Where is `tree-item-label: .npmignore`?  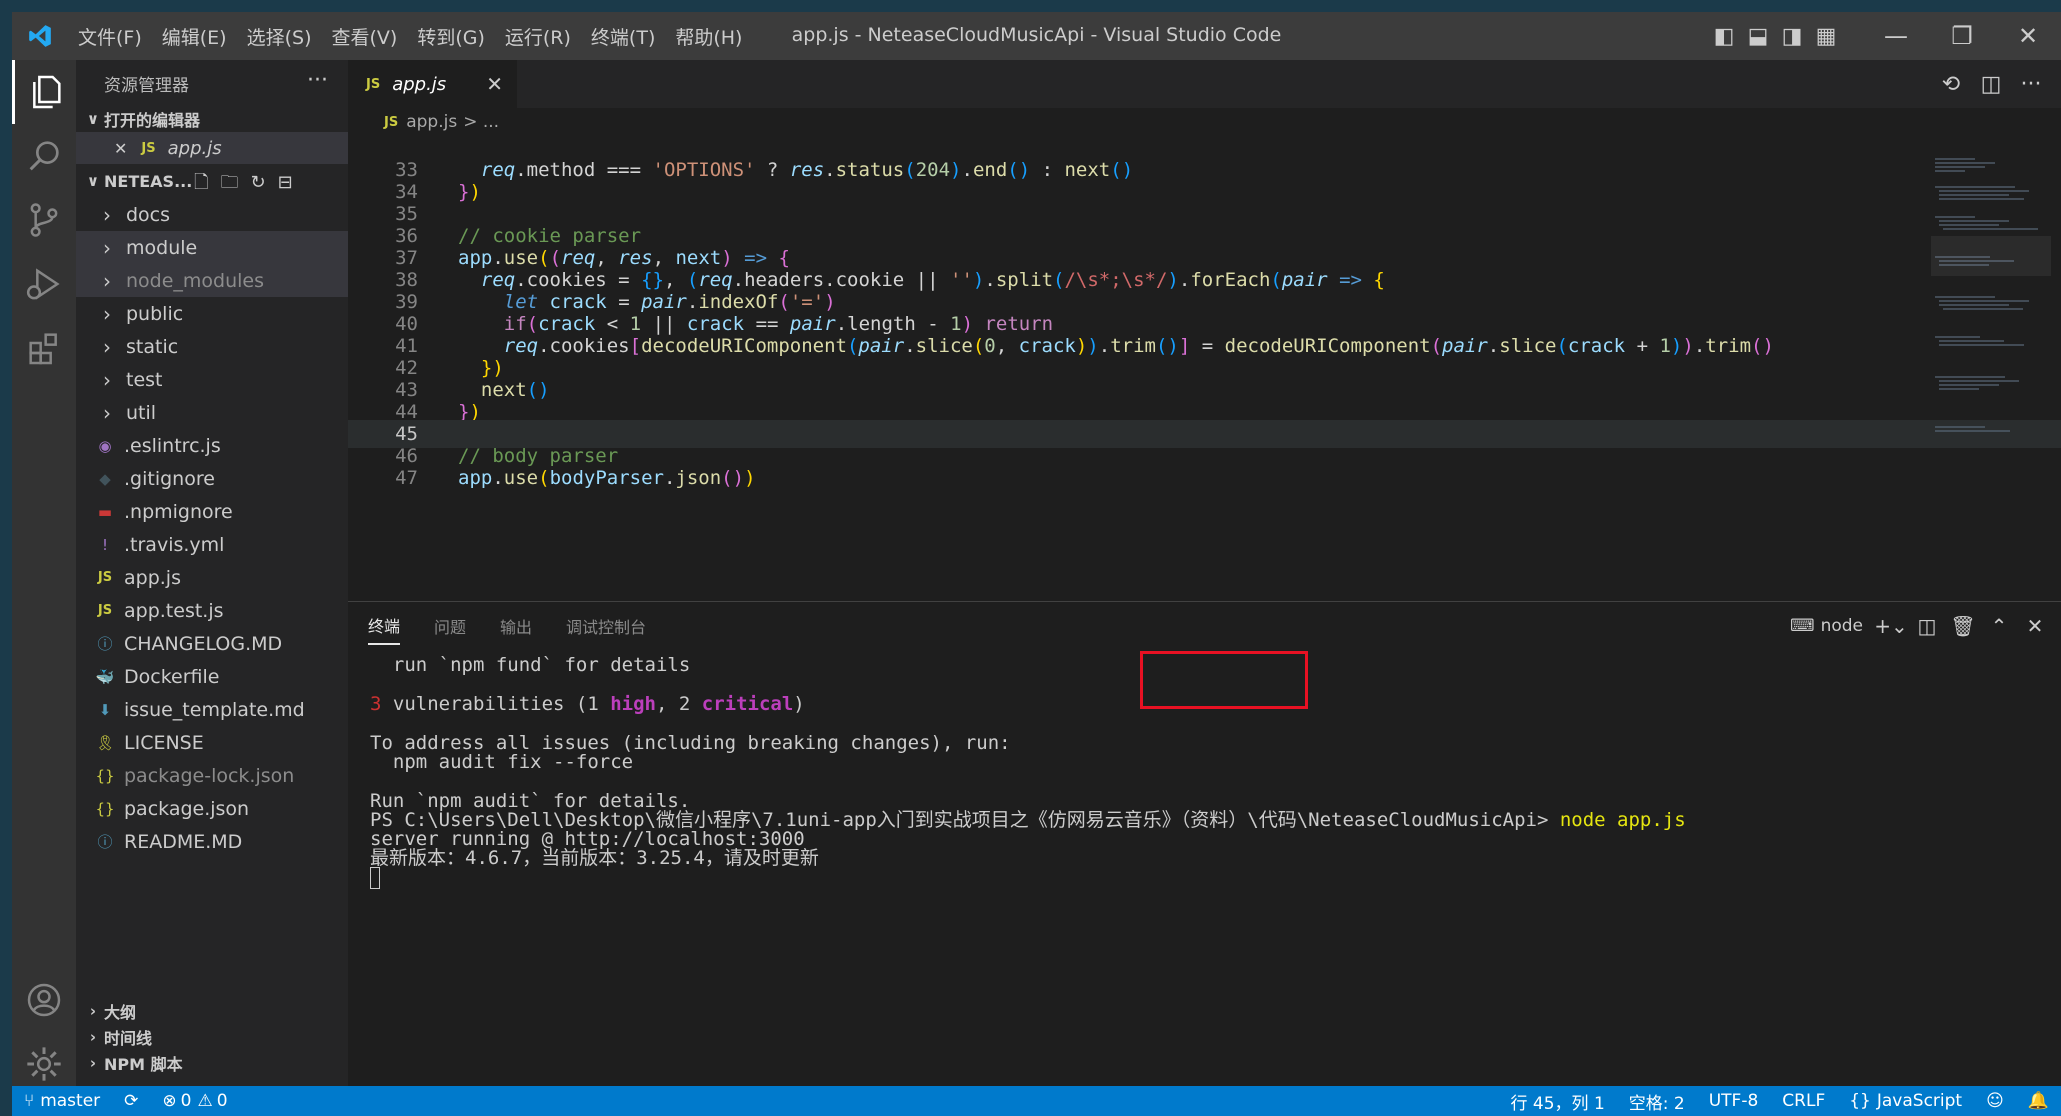
tree-item-label: .npmignore is located at coordinates (178, 511).